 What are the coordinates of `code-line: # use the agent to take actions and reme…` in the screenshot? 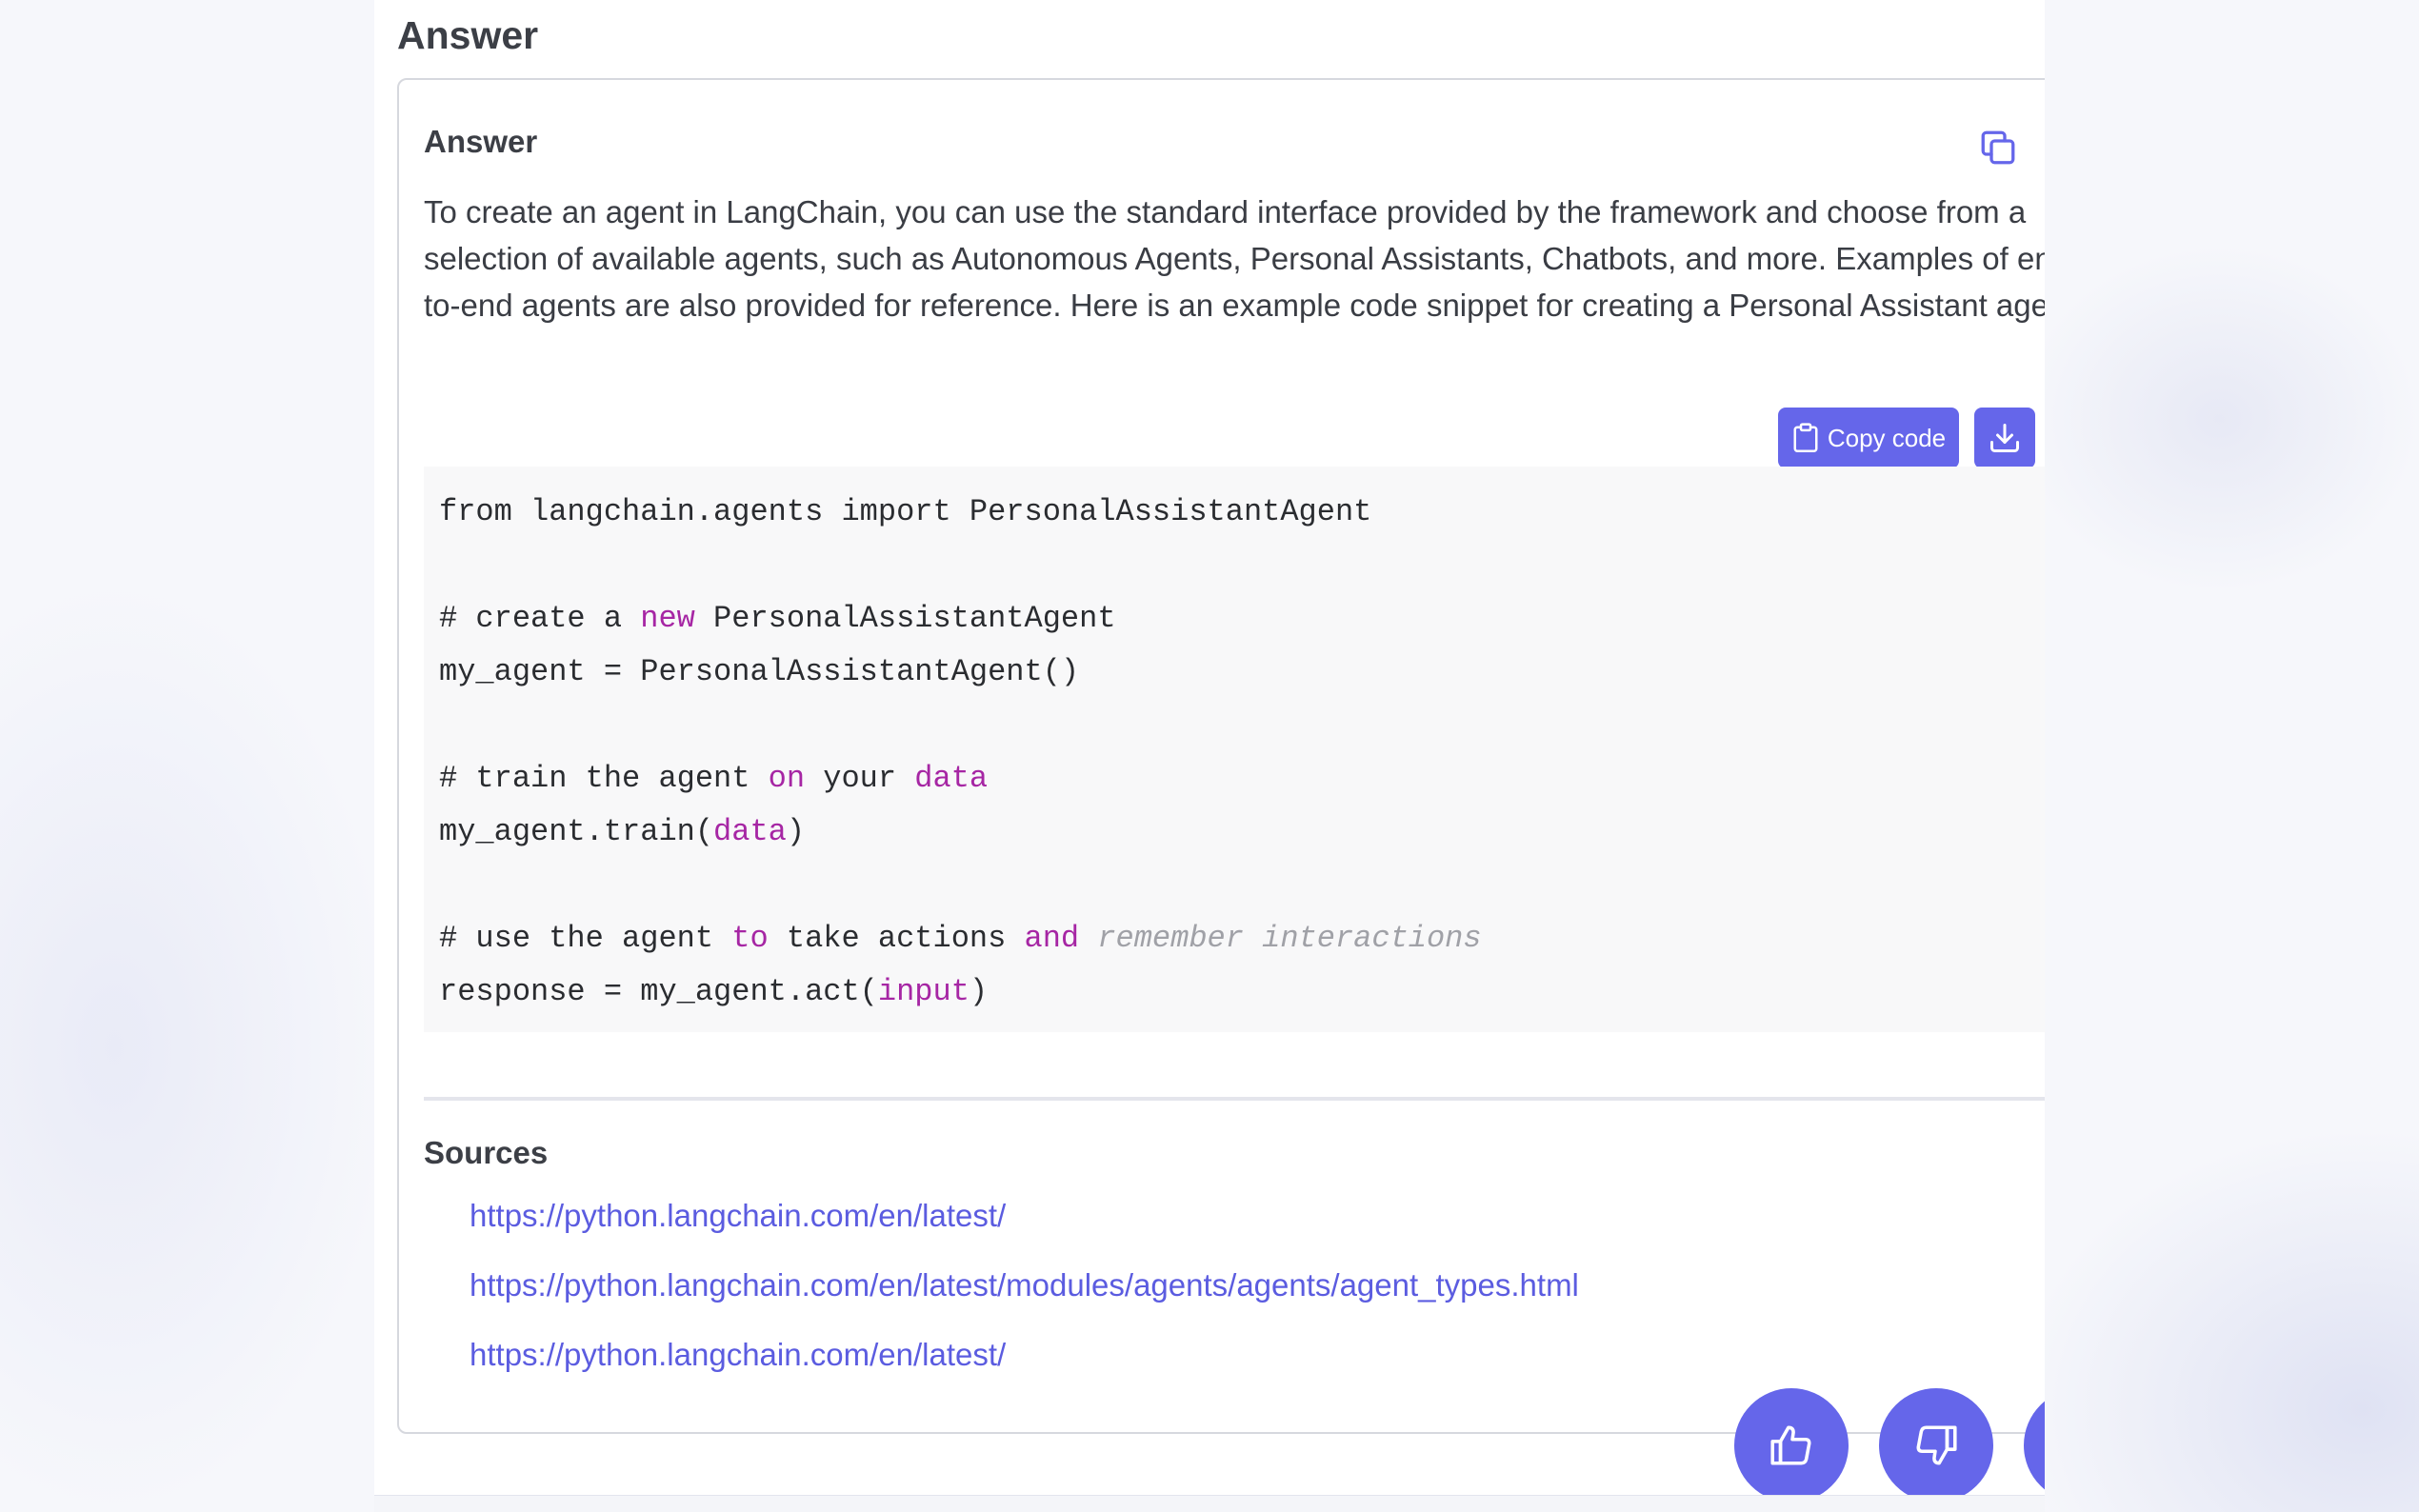 It's located at (1242, 938).